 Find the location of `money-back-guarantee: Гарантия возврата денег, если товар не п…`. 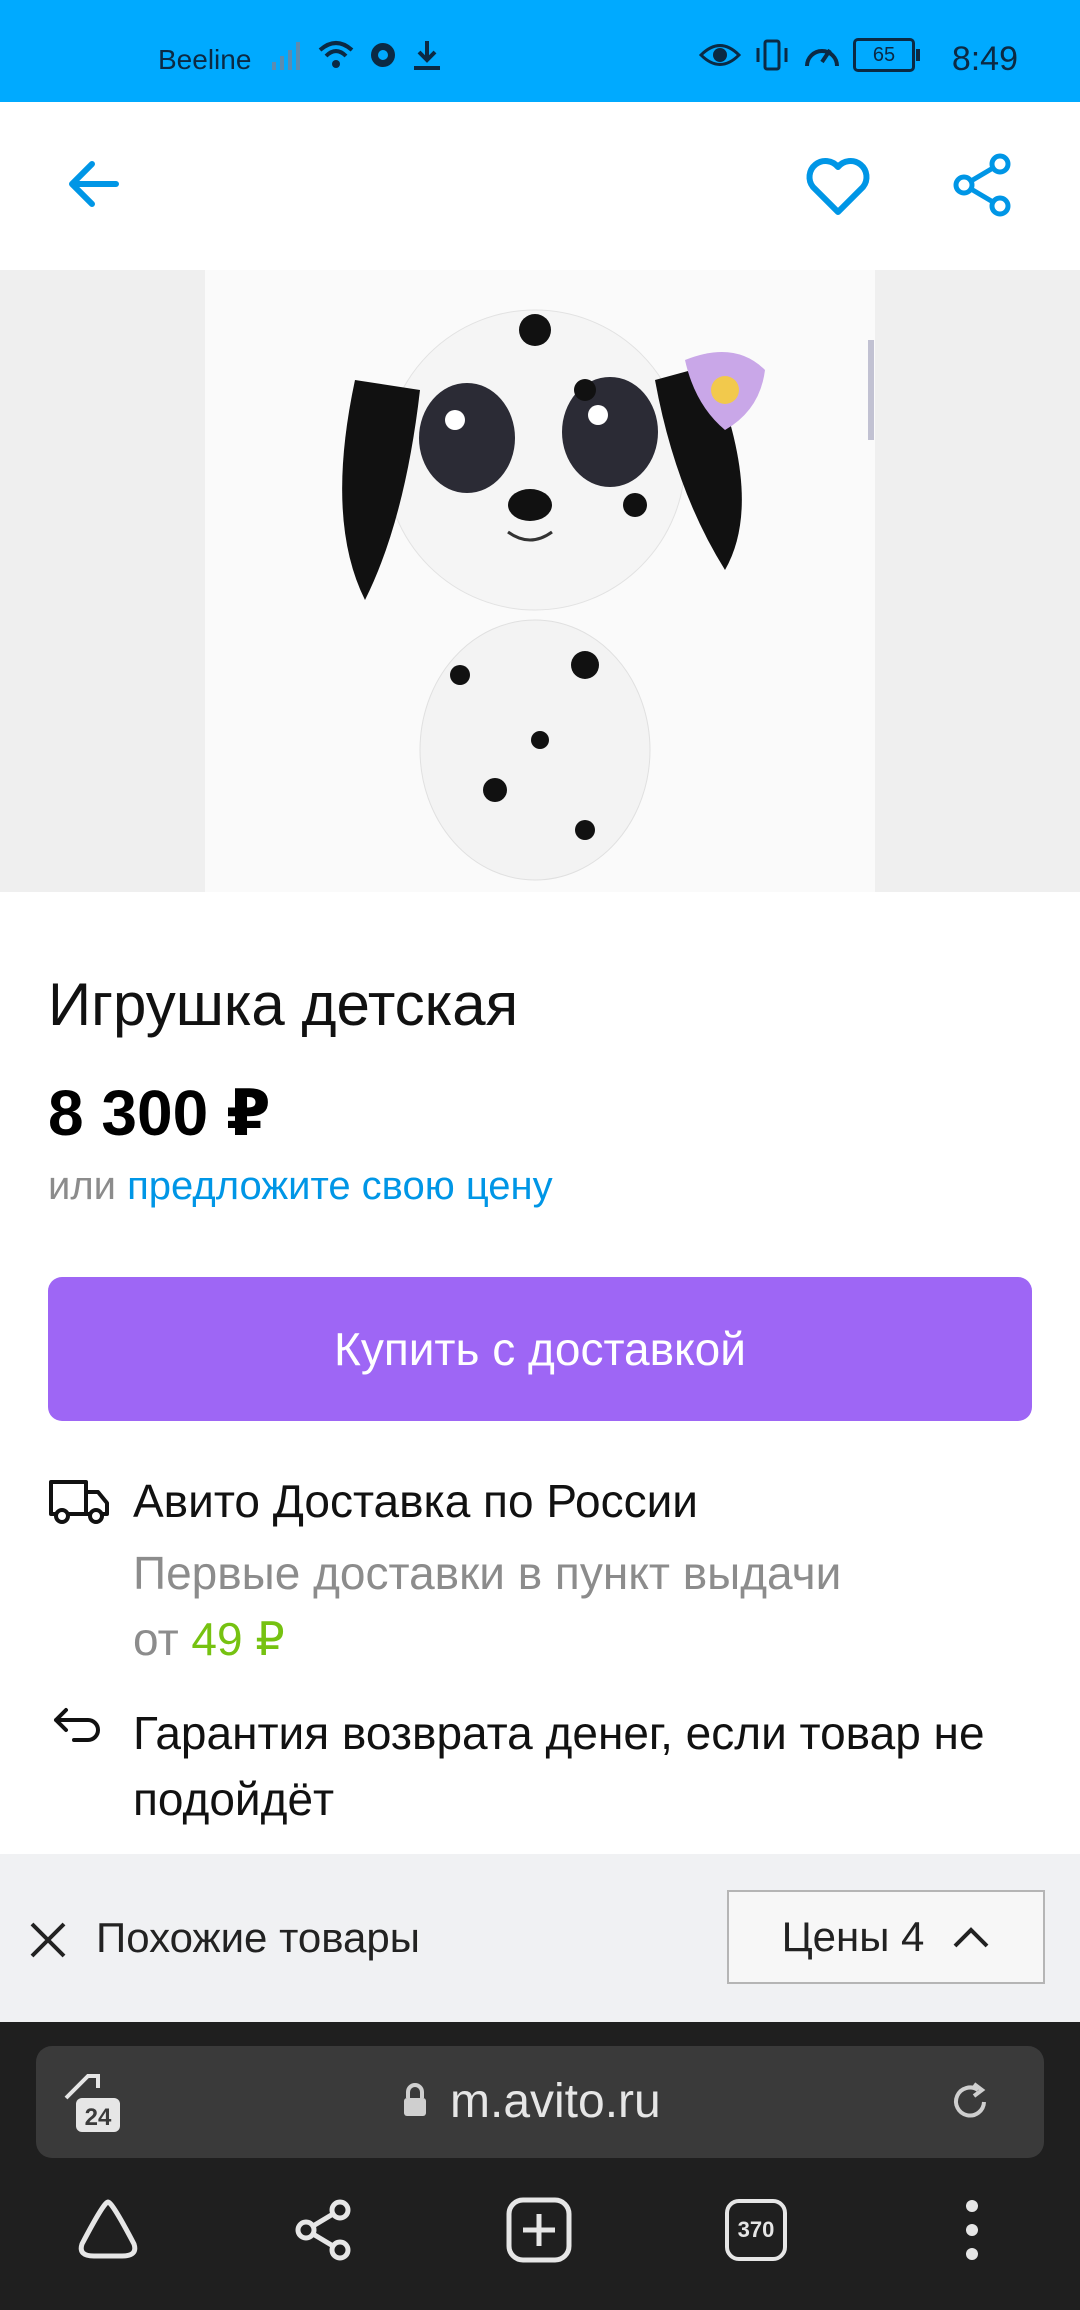

money-back-guarantee: Гарантия возврата денег, если товар не п… is located at coordinates (559, 1766).